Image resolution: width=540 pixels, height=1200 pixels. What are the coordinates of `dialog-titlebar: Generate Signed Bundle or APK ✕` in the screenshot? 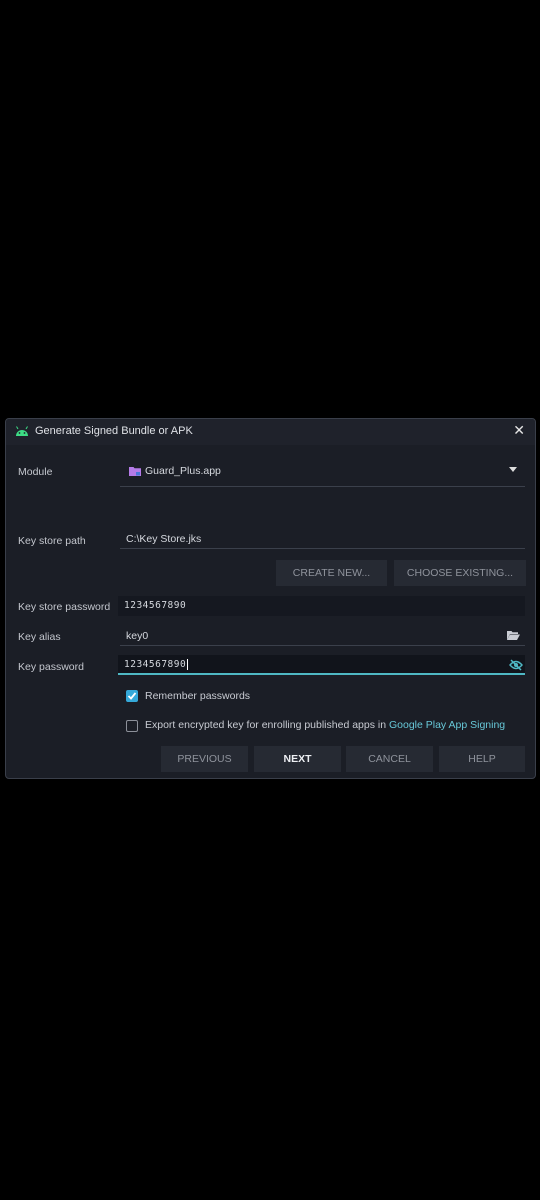 It's located at (270, 432).